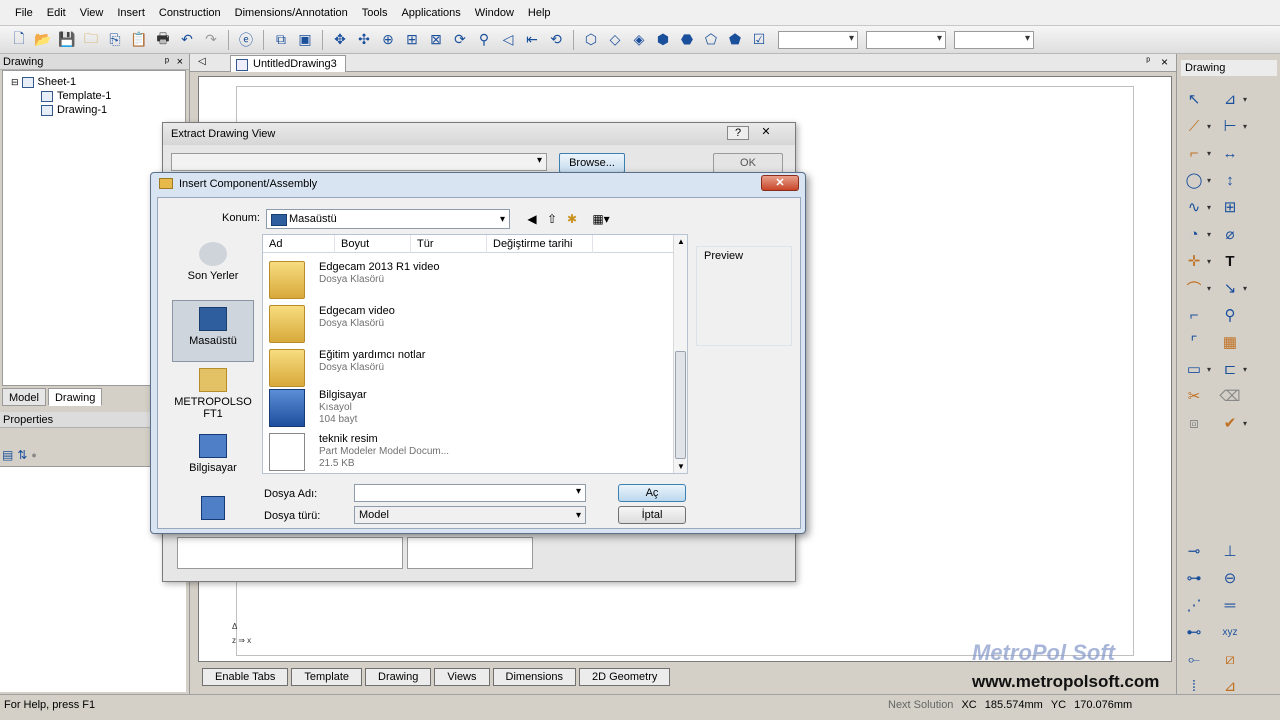 Image resolution: width=1280 pixels, height=720 pixels. Describe the element at coordinates (131, 13) in the screenshot. I see `menu-insert: Insert` at that location.